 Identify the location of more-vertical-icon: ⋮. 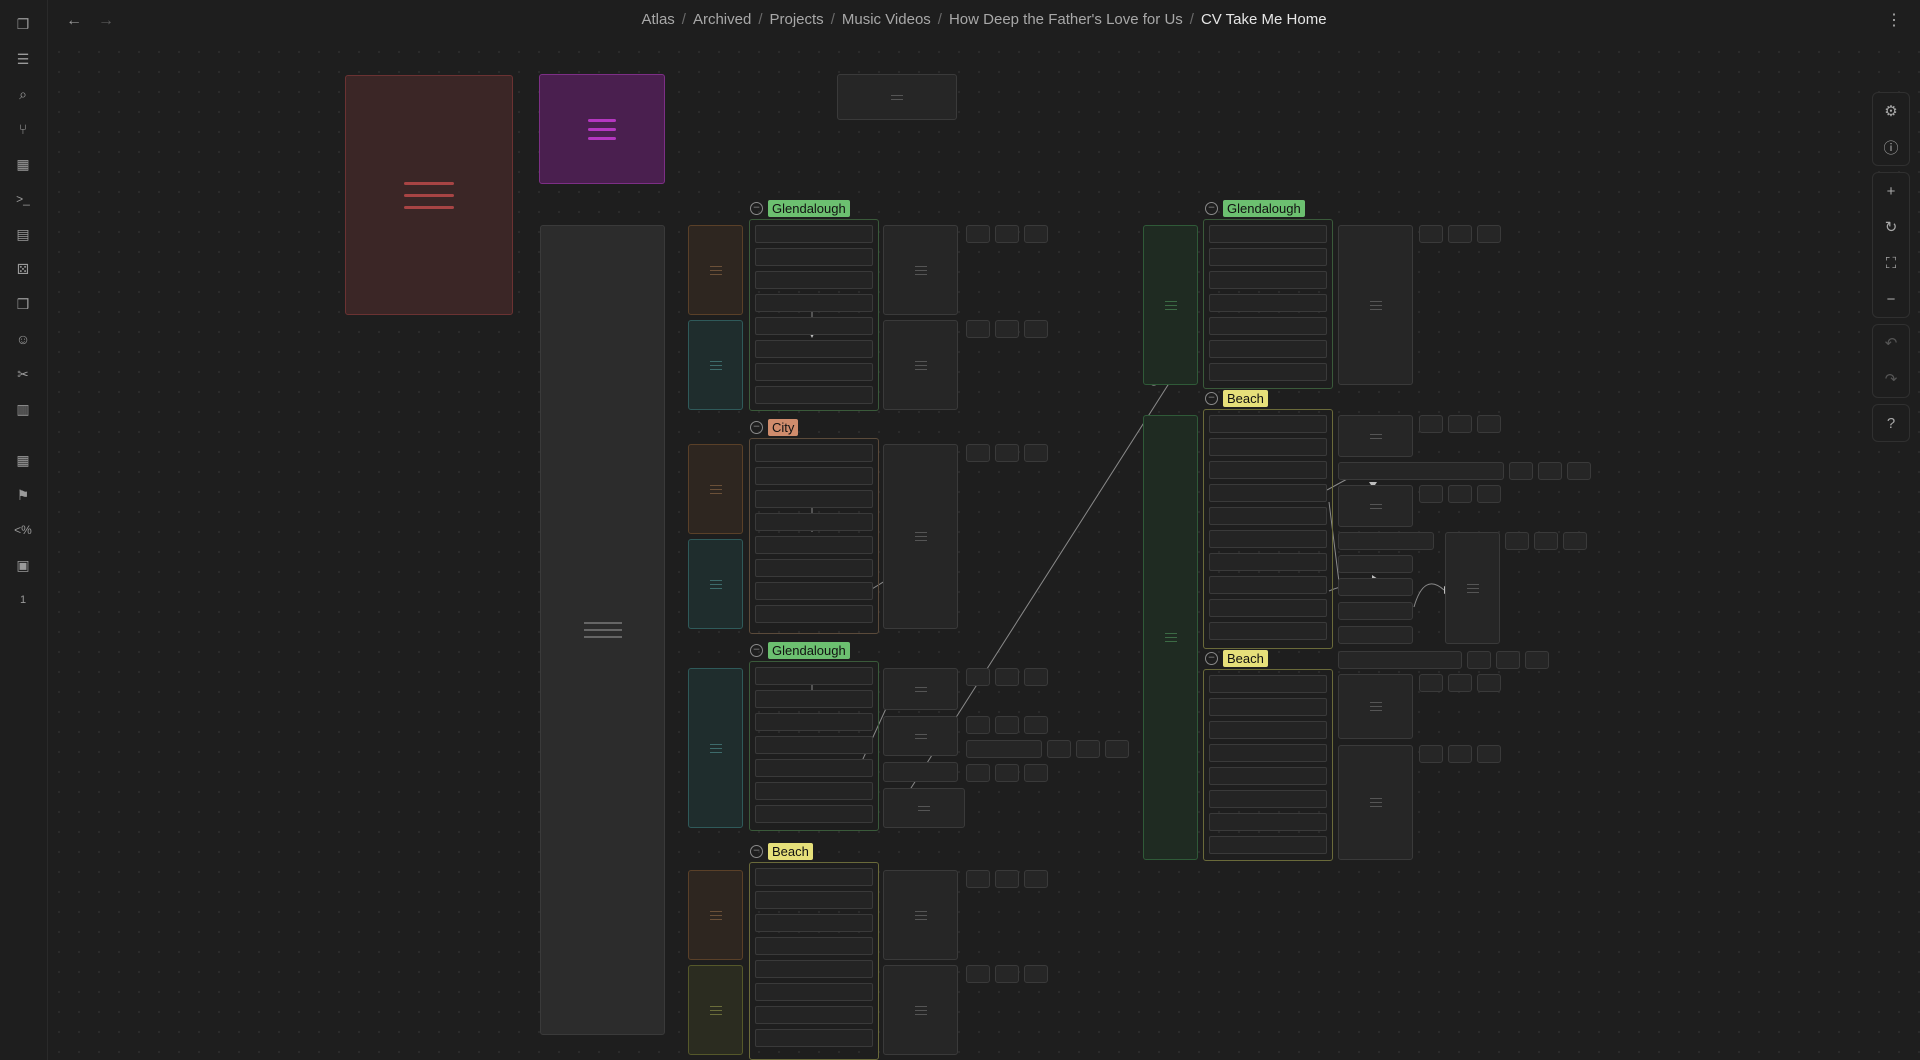
(1894, 20).